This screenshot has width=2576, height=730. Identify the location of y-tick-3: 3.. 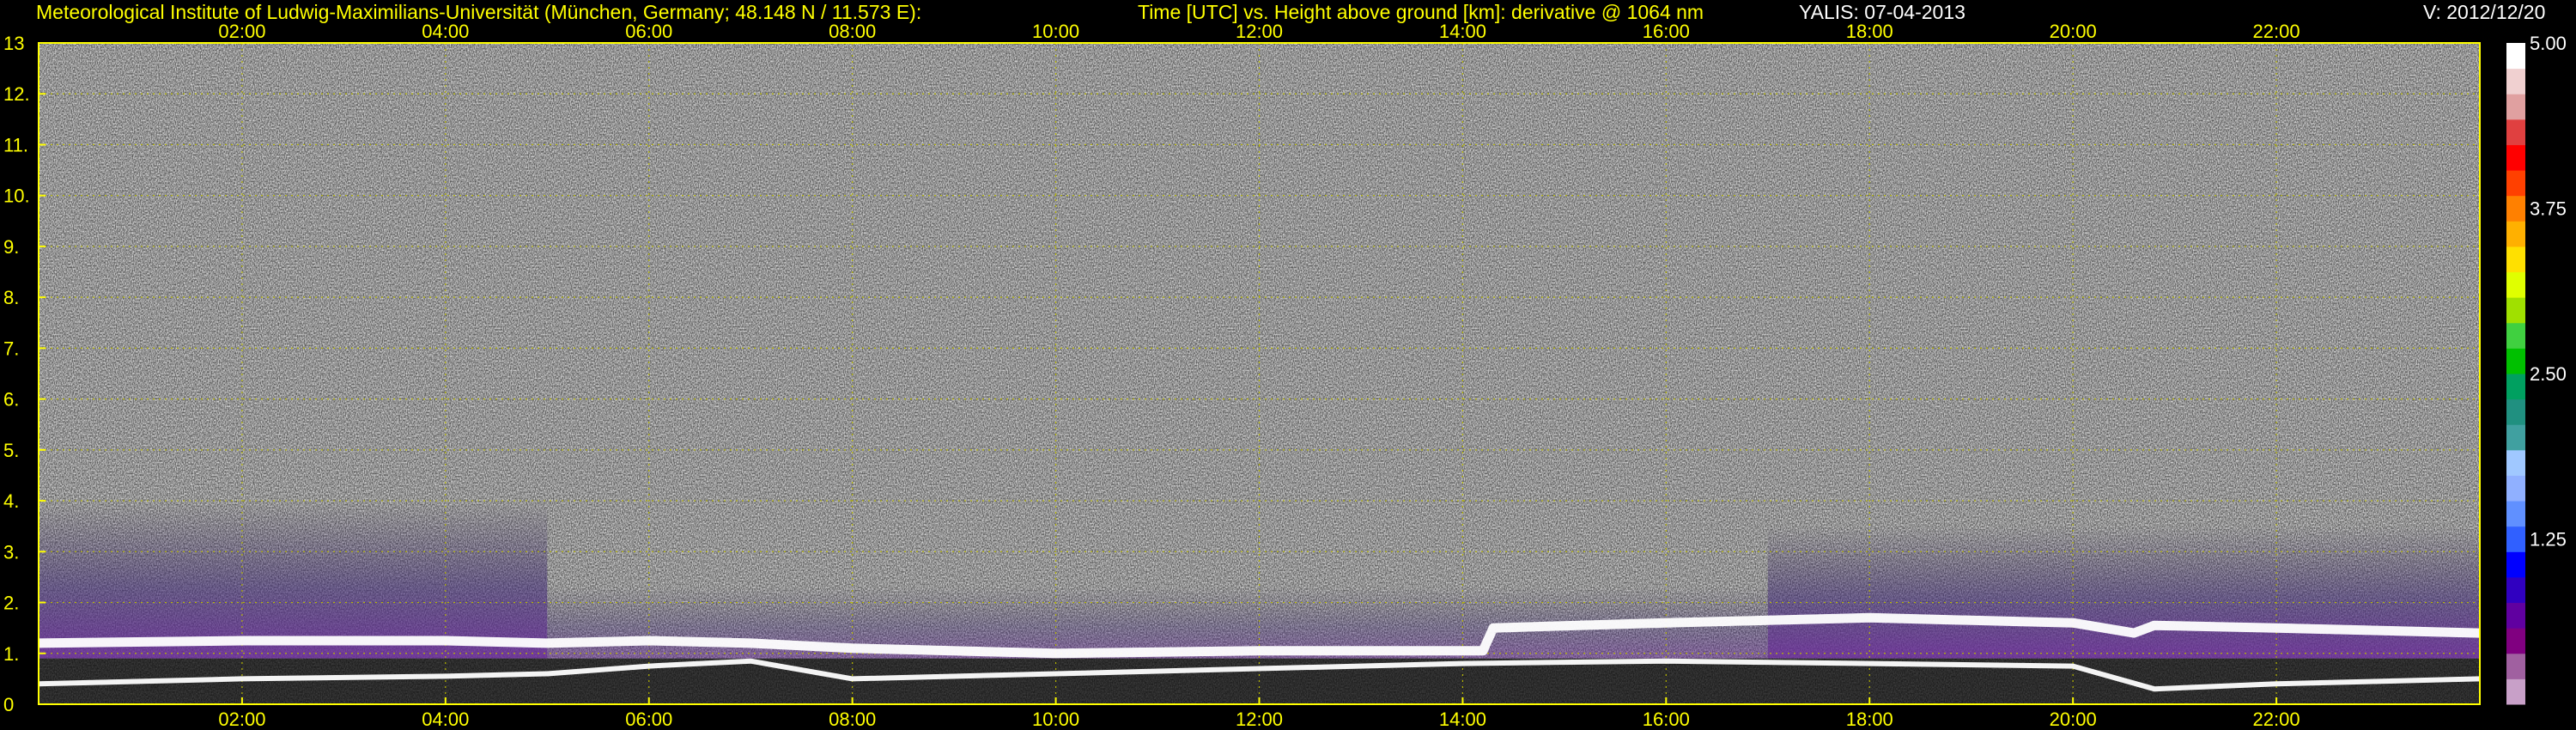
(11, 552).